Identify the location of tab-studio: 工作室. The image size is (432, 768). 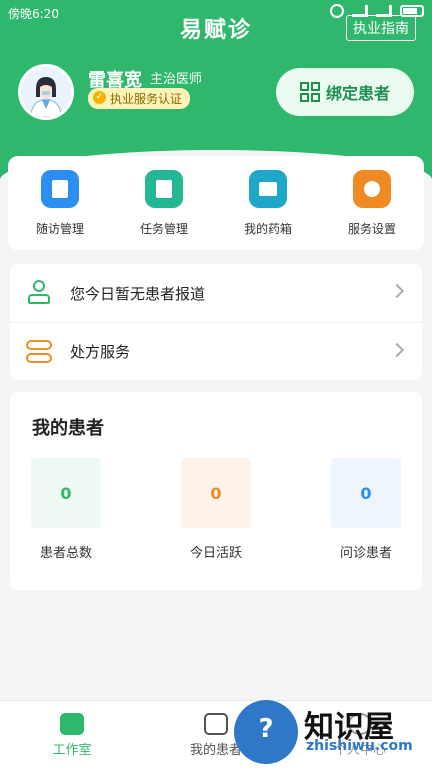
(72, 734).